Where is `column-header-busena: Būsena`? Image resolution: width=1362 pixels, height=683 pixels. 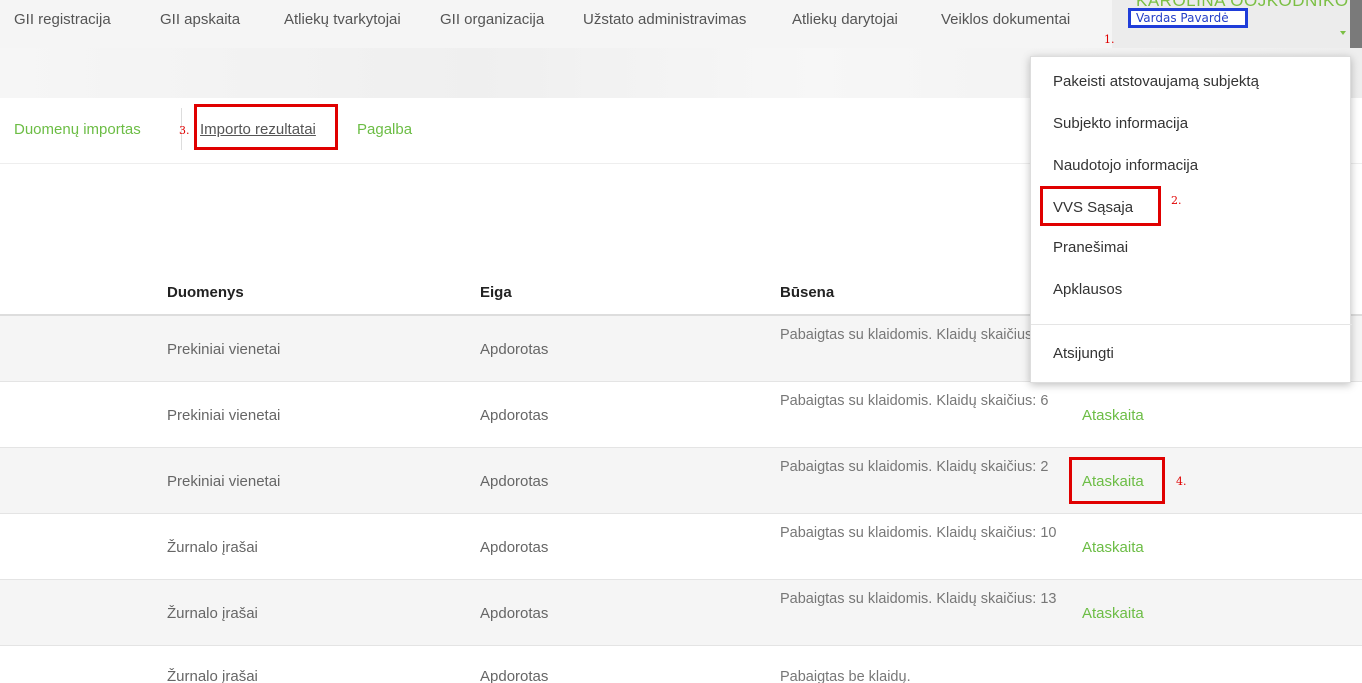
column-header-busena: Būsena is located at coordinates (807, 292).